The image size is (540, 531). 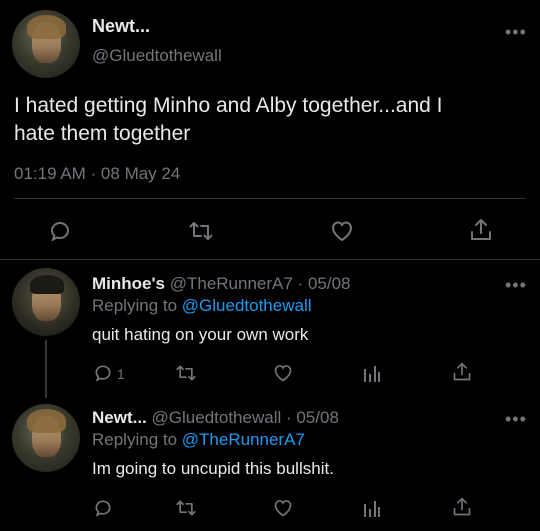 I want to click on handle-date: @Gluedtothewall · 05/08, so click(x=245, y=417).